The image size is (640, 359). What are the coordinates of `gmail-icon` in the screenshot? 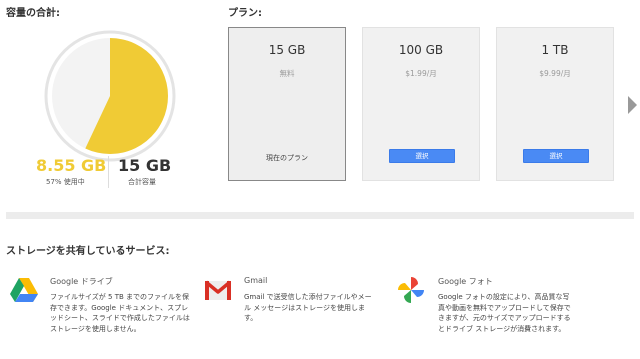 It's located at (218, 290).